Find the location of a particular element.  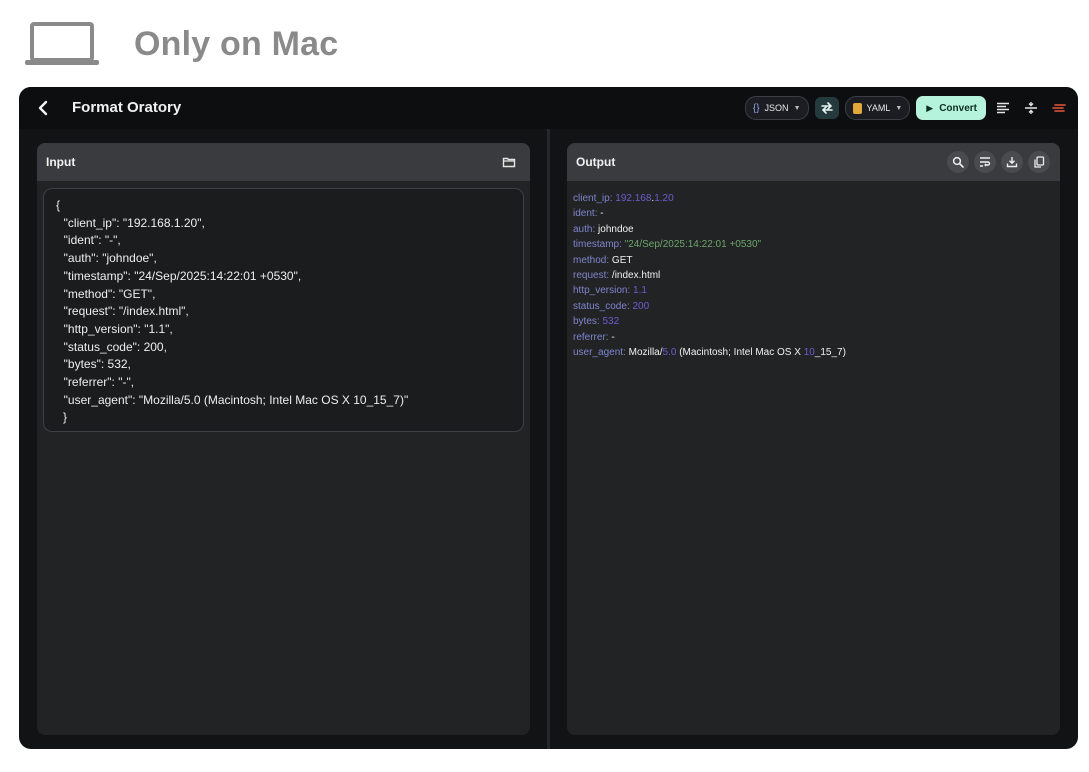

input-code-line: "ident": "-", is located at coordinates (89, 240).